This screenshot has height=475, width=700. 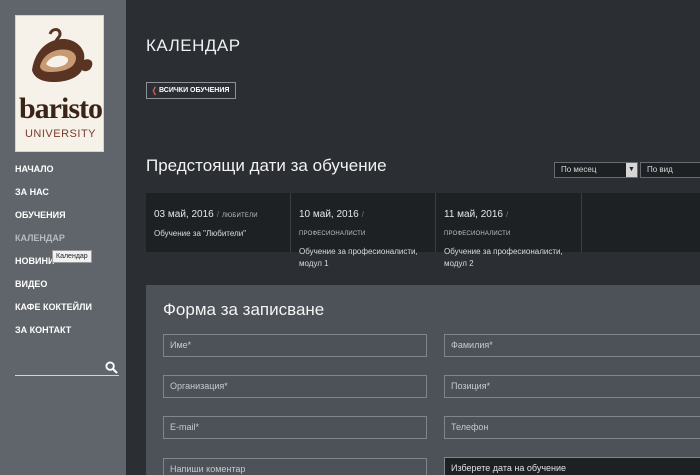 What do you see at coordinates (184, 214) in the screenshot?
I see `event-date: 03 май, 2016` at bounding box center [184, 214].